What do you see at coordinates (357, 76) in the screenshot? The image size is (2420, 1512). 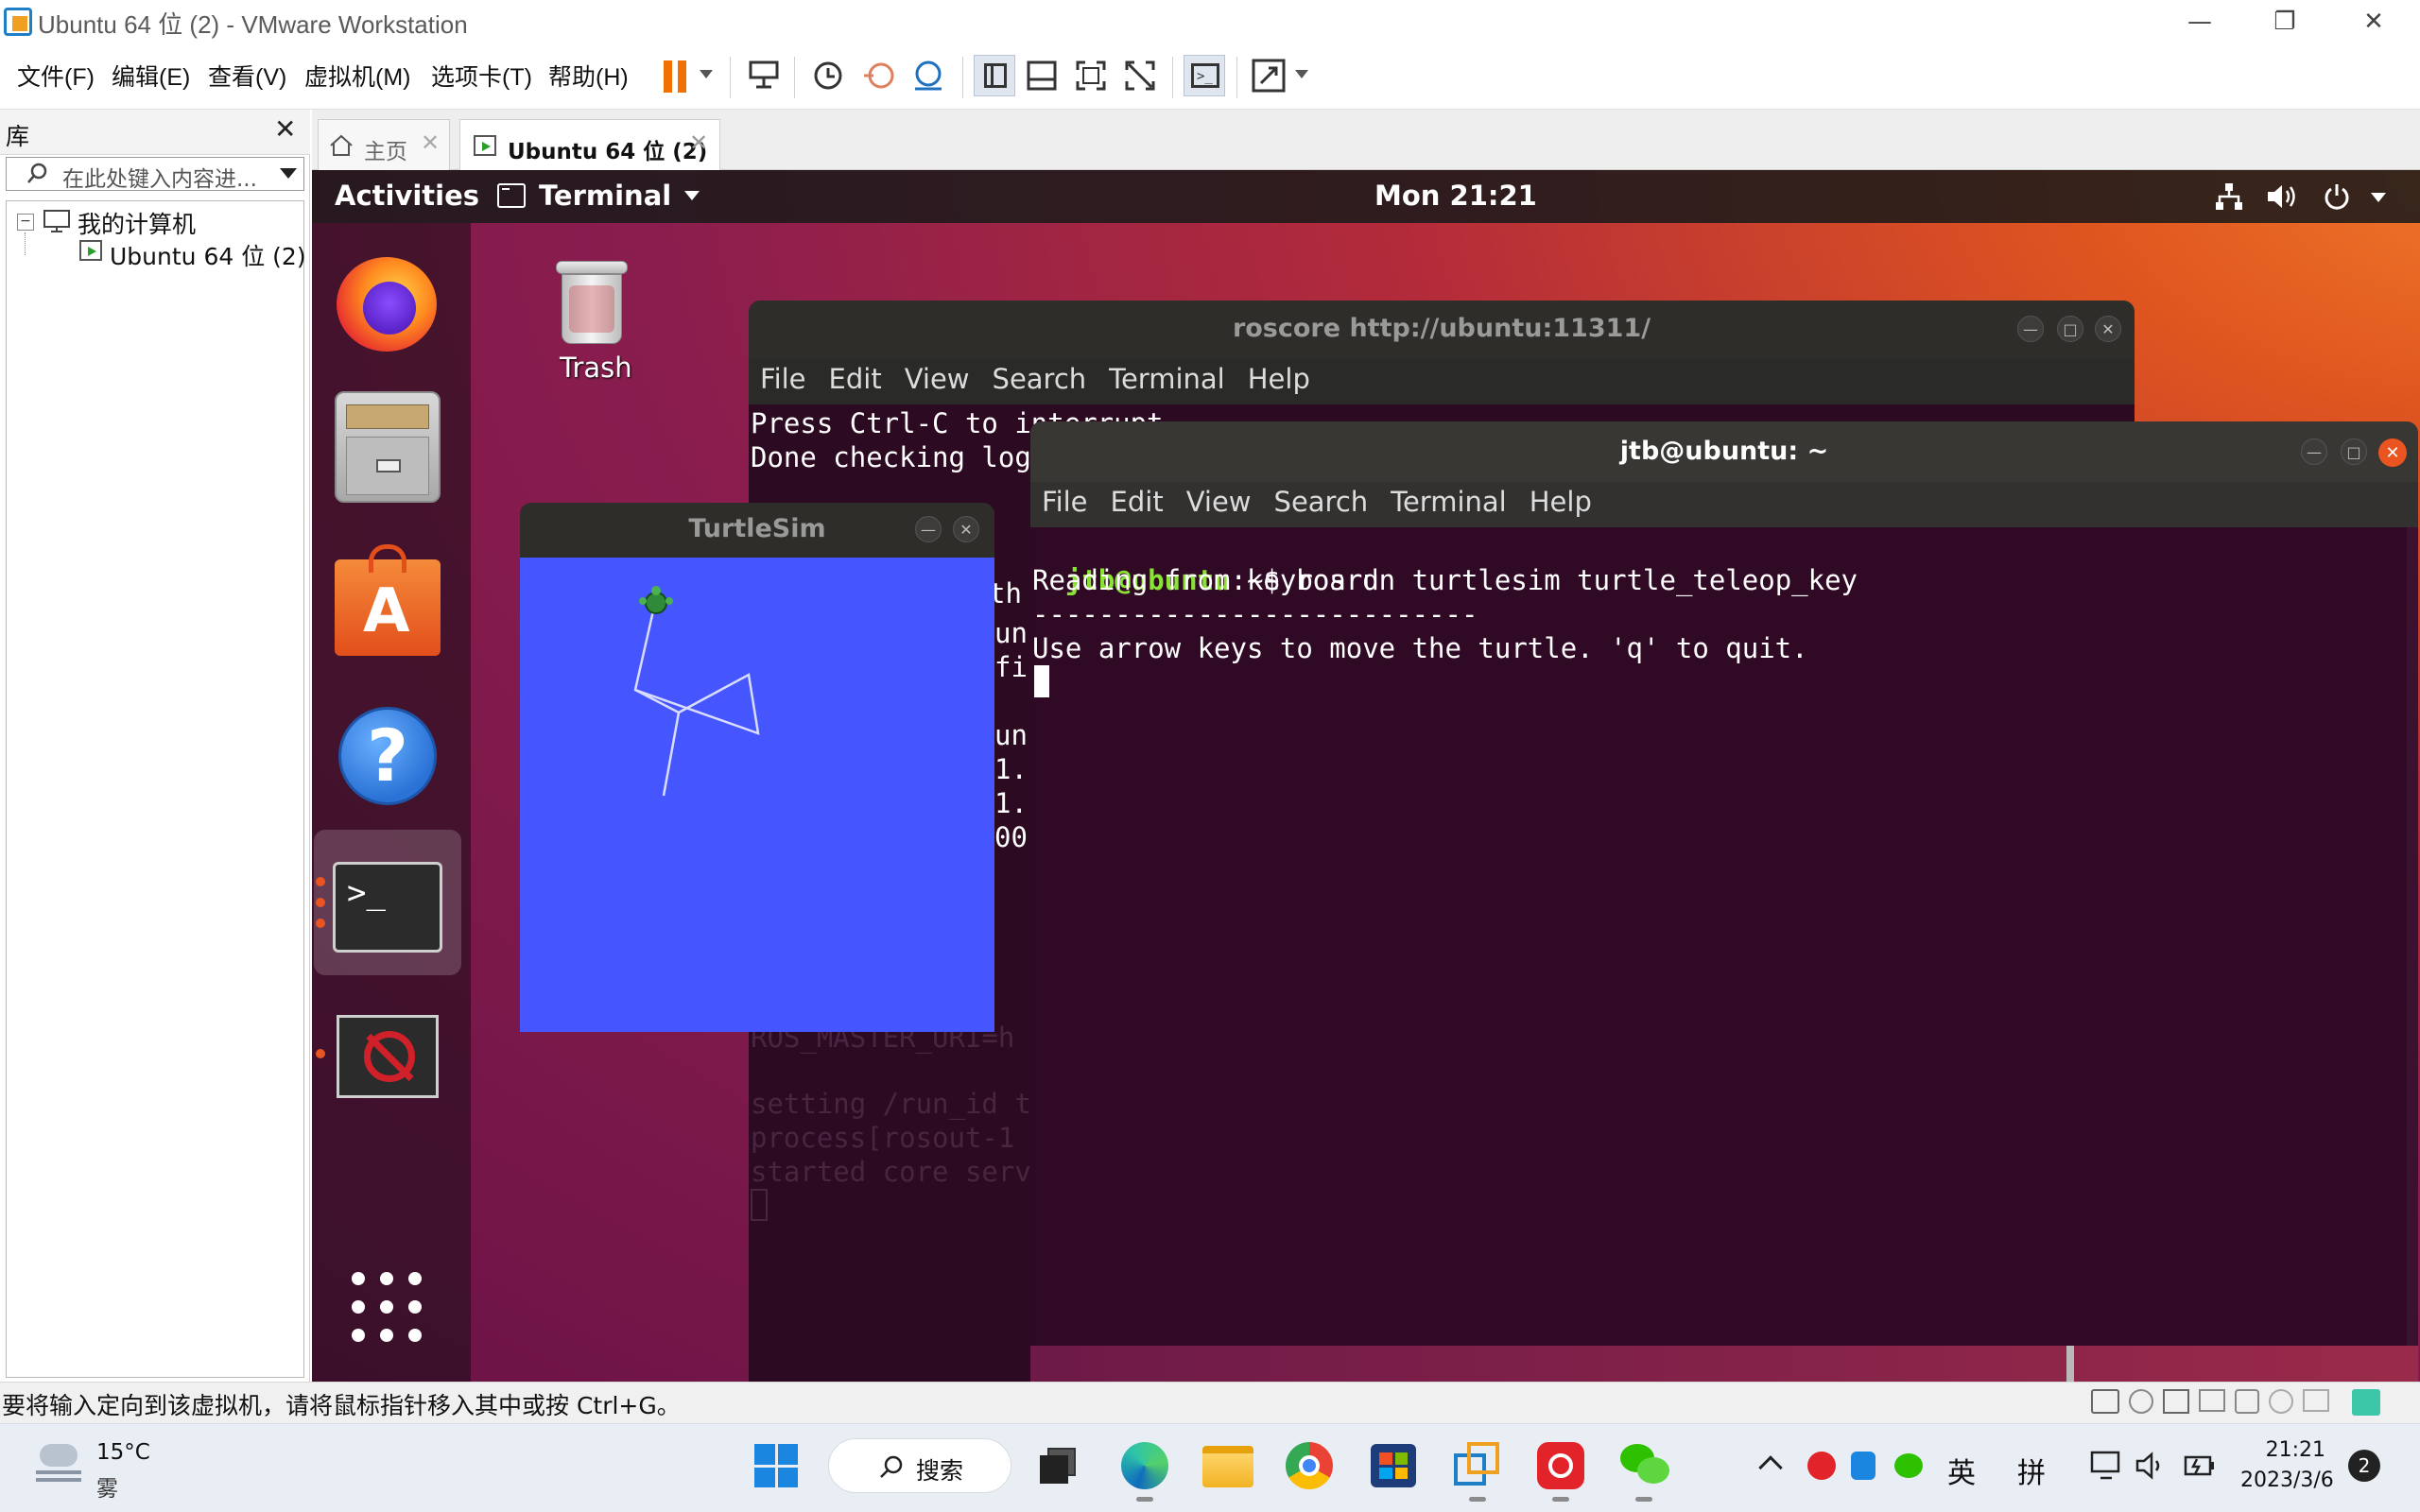 I see `menu-vm: 虚拟机(M)` at bounding box center [357, 76].